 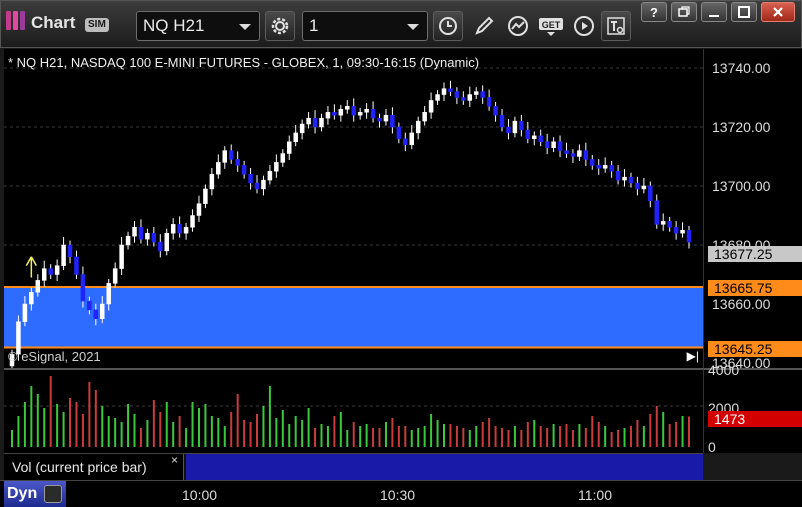 What do you see at coordinates (314, 25) in the screenshot?
I see `interval-value: 1` at bounding box center [314, 25].